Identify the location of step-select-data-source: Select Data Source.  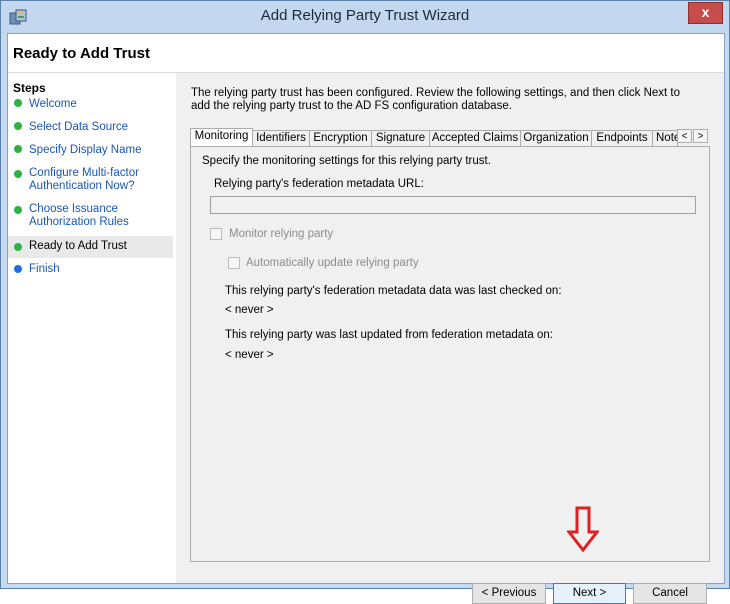
(90, 127).